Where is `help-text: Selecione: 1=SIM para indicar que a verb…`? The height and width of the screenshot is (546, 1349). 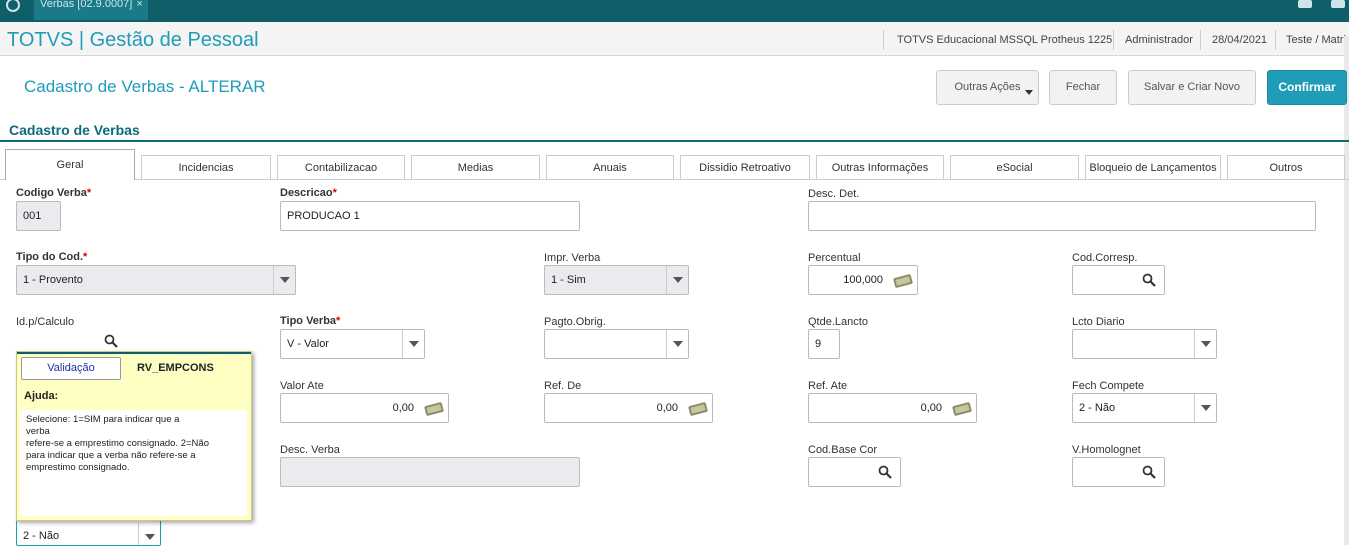 help-text: Selecione: 1=SIM para indicar que a verb… is located at coordinates (133, 463).